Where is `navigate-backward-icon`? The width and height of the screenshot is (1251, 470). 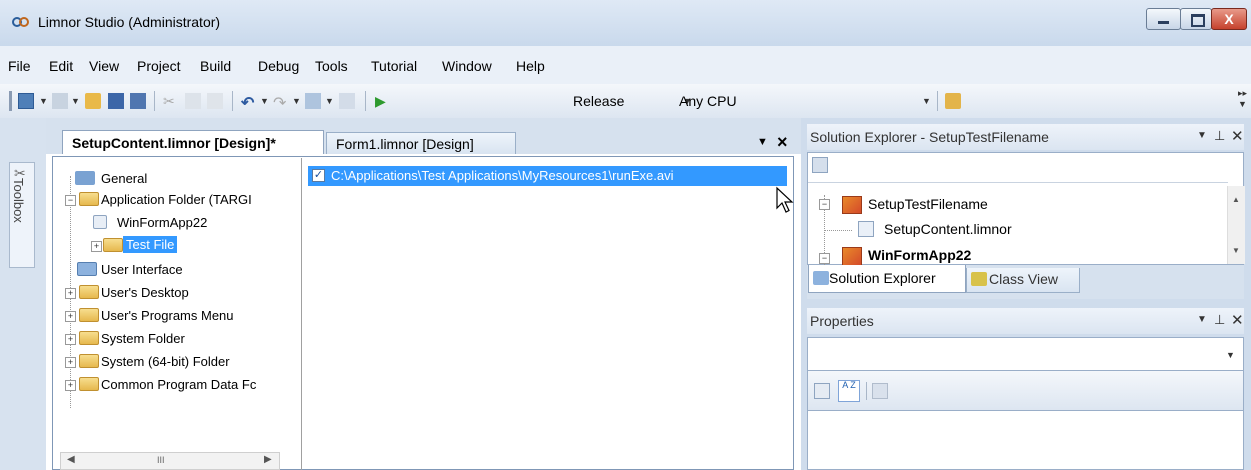 navigate-backward-icon is located at coordinates (313, 101).